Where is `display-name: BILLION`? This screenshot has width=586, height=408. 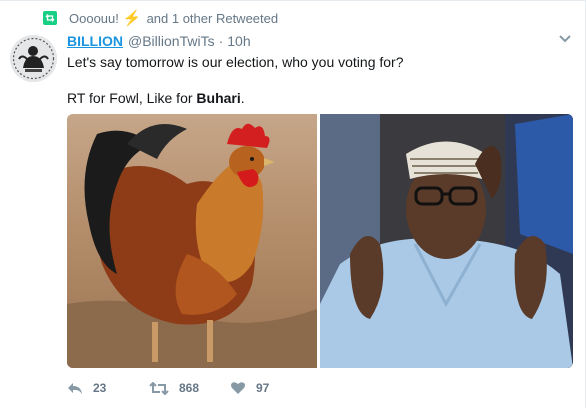
display-name: BILLION is located at coordinates (95, 41).